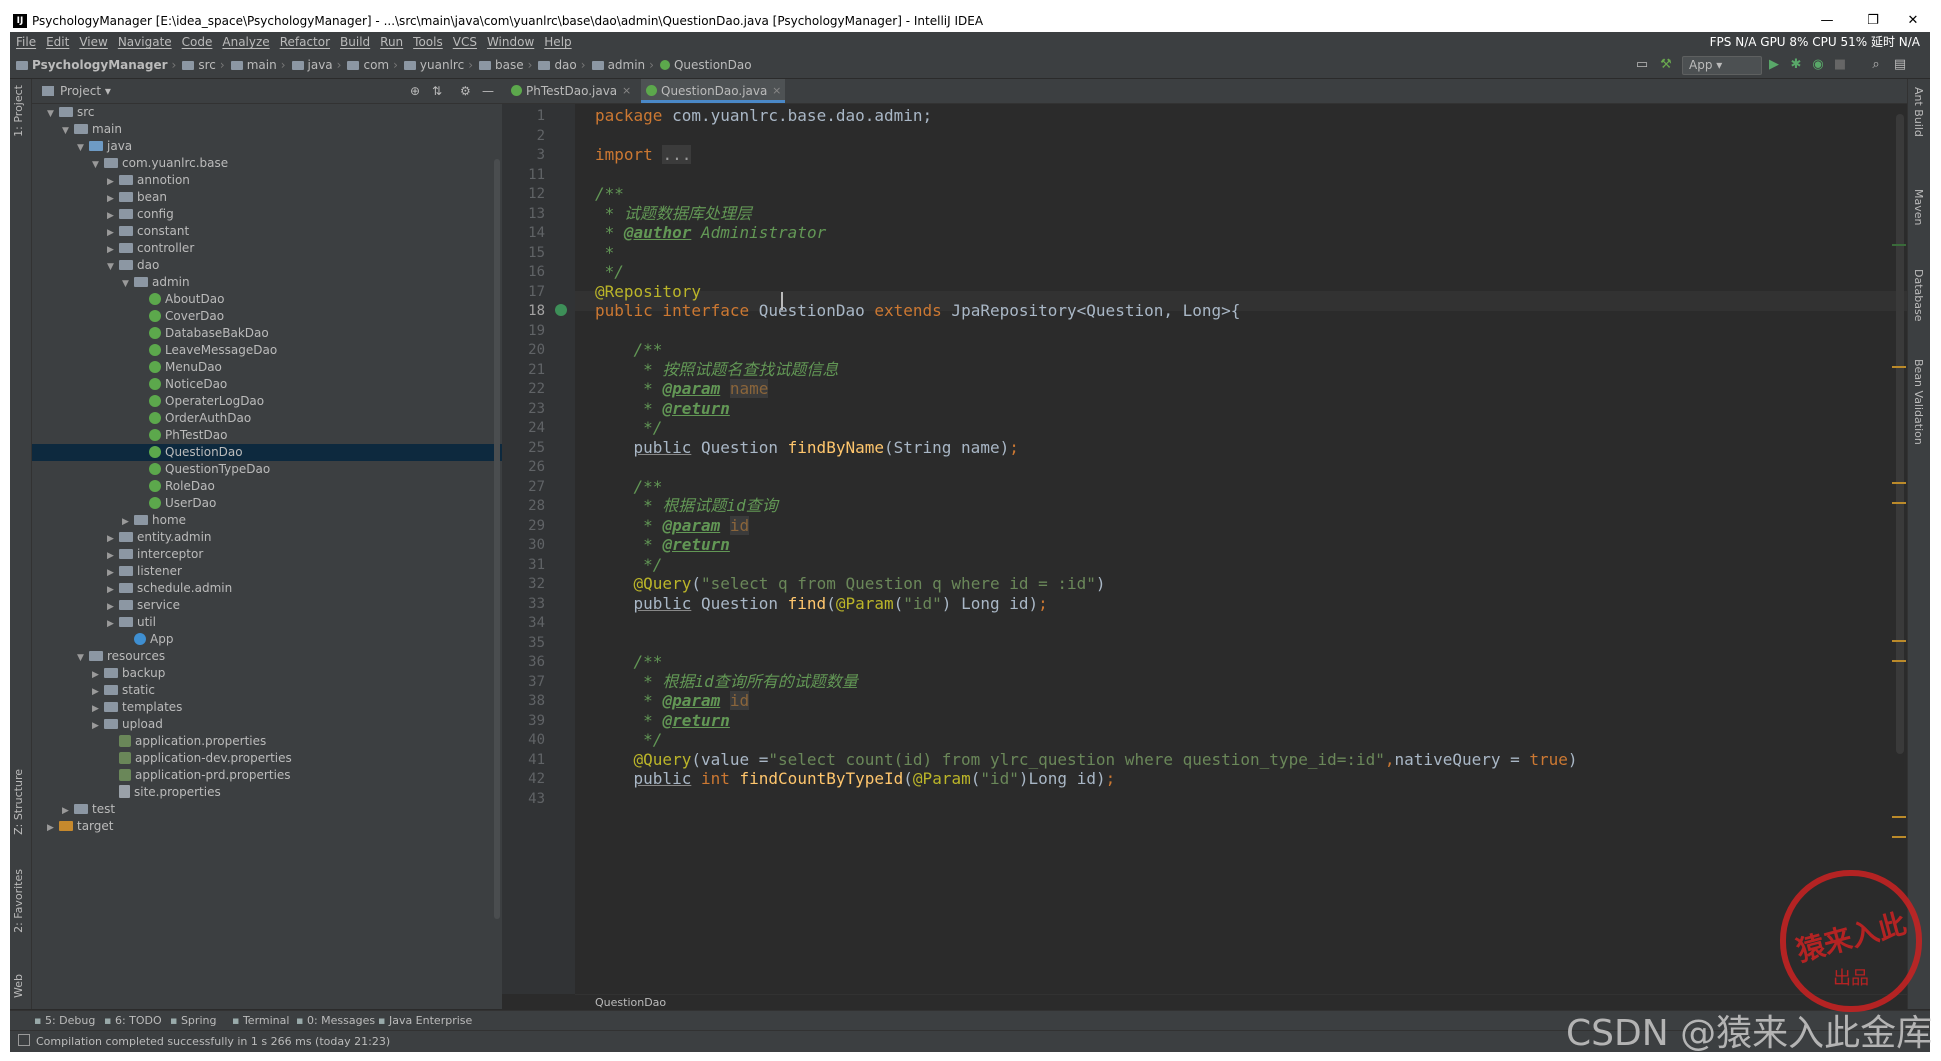  Describe the element at coordinates (267, 333) in the screenshot. I see `tree-node: DatabaseBakDao` at that location.